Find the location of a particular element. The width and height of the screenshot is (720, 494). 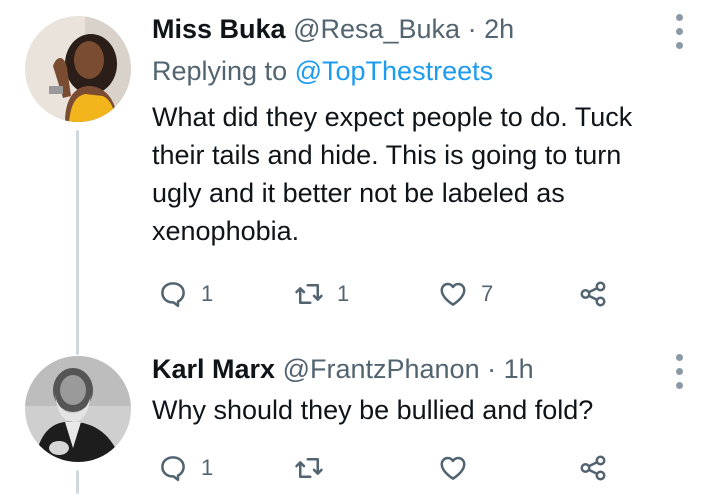

retweet-button: 1 is located at coordinates (321, 294).